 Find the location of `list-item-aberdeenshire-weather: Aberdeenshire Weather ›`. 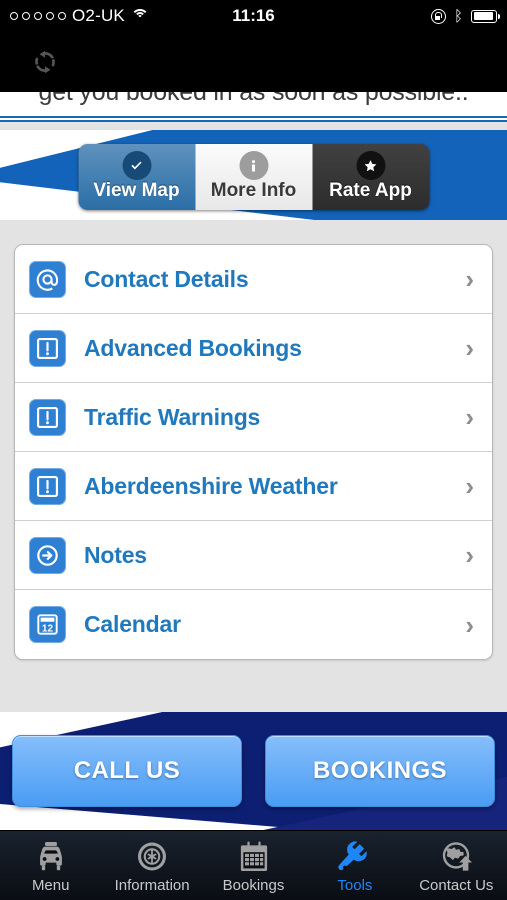

list-item-aberdeenshire-weather: Aberdeenshire Weather › is located at coordinates (253, 486).